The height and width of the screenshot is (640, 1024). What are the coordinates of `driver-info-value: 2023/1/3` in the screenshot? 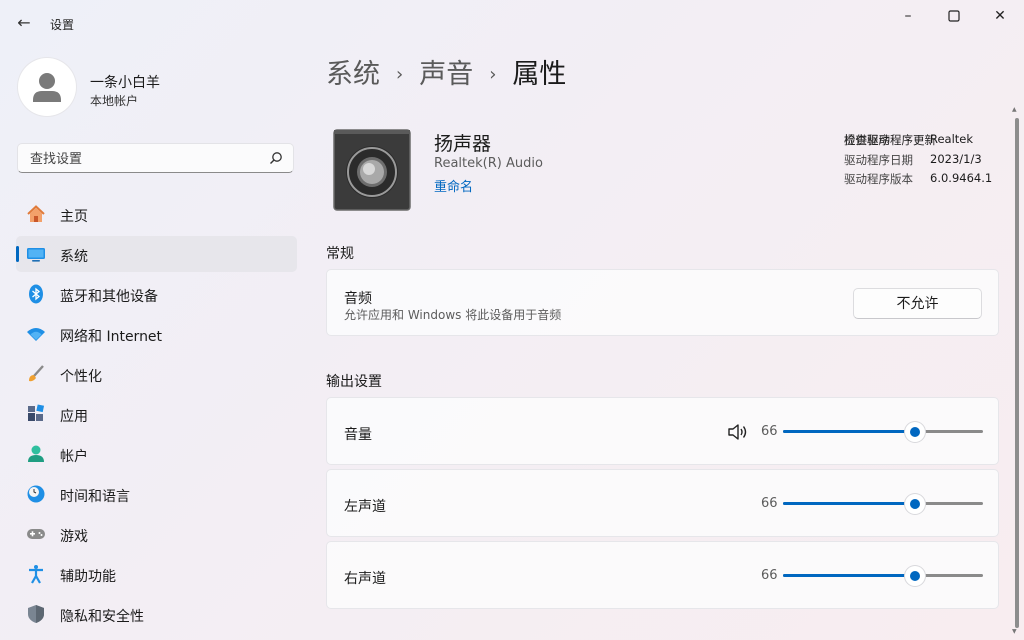 It's located at (956, 158).